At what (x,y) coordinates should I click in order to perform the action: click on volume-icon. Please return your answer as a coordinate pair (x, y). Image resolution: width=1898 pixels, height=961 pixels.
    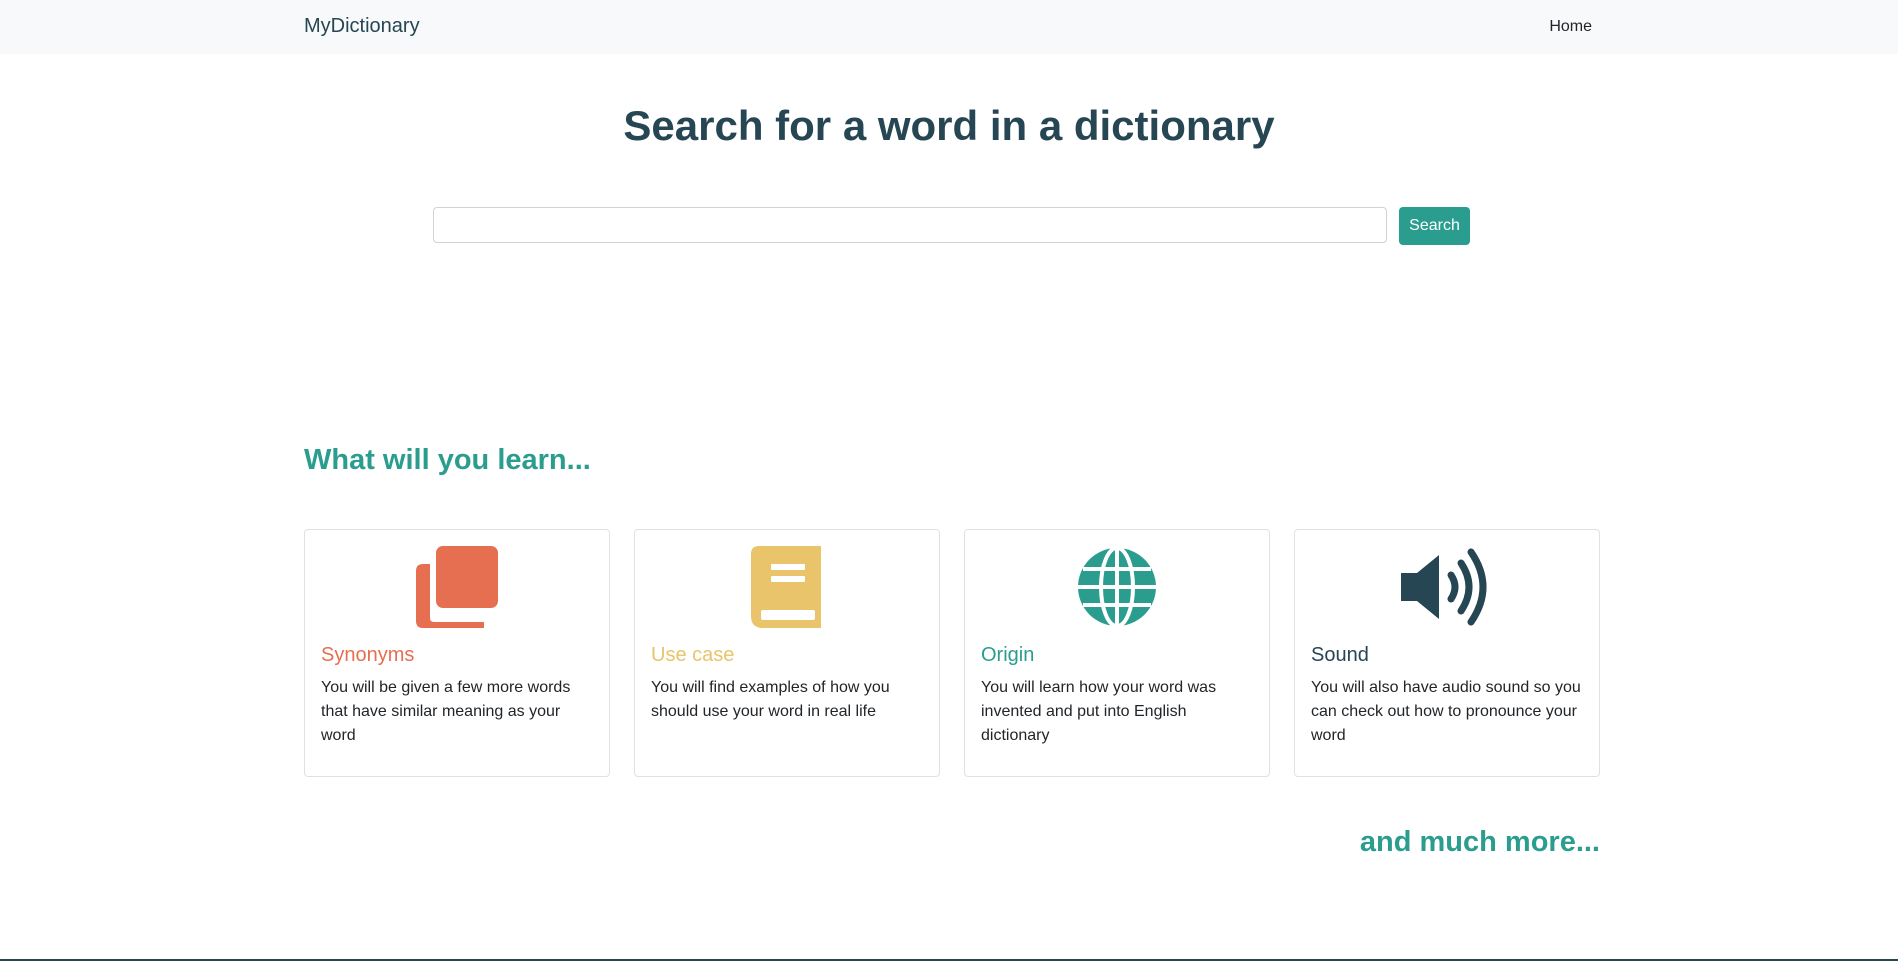
    Looking at the image, I should click on (1447, 587).